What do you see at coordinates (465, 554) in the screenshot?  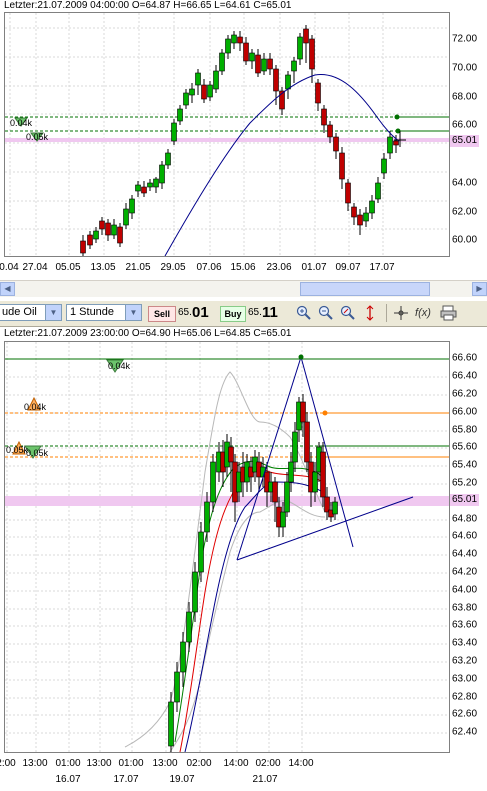 I see `y-tick: 64.40` at bounding box center [465, 554].